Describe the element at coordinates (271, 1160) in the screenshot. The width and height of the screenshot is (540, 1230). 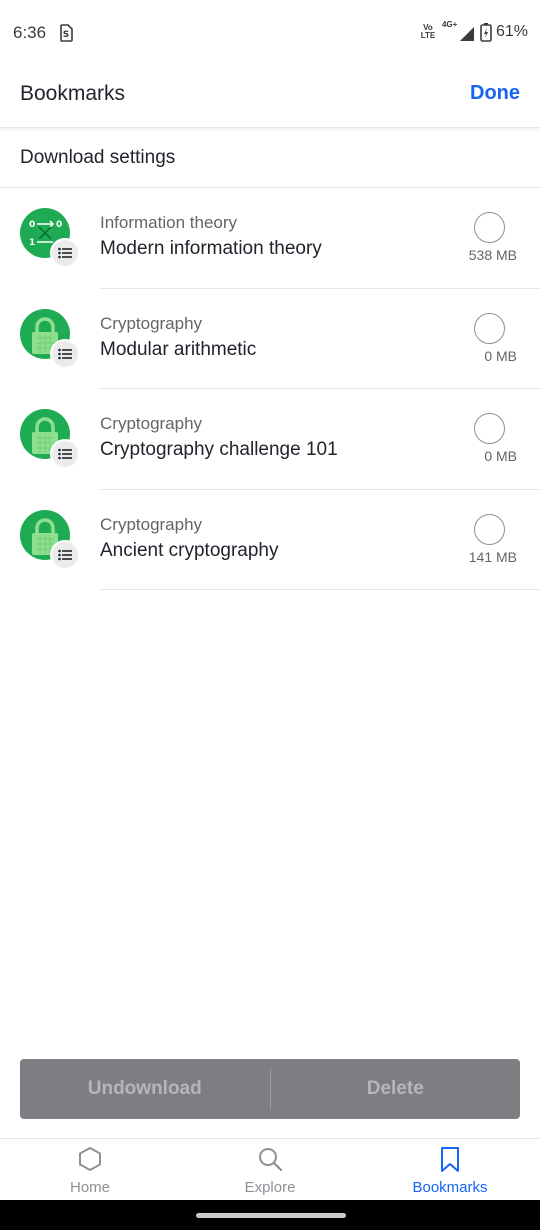
I see `search-icon` at that location.